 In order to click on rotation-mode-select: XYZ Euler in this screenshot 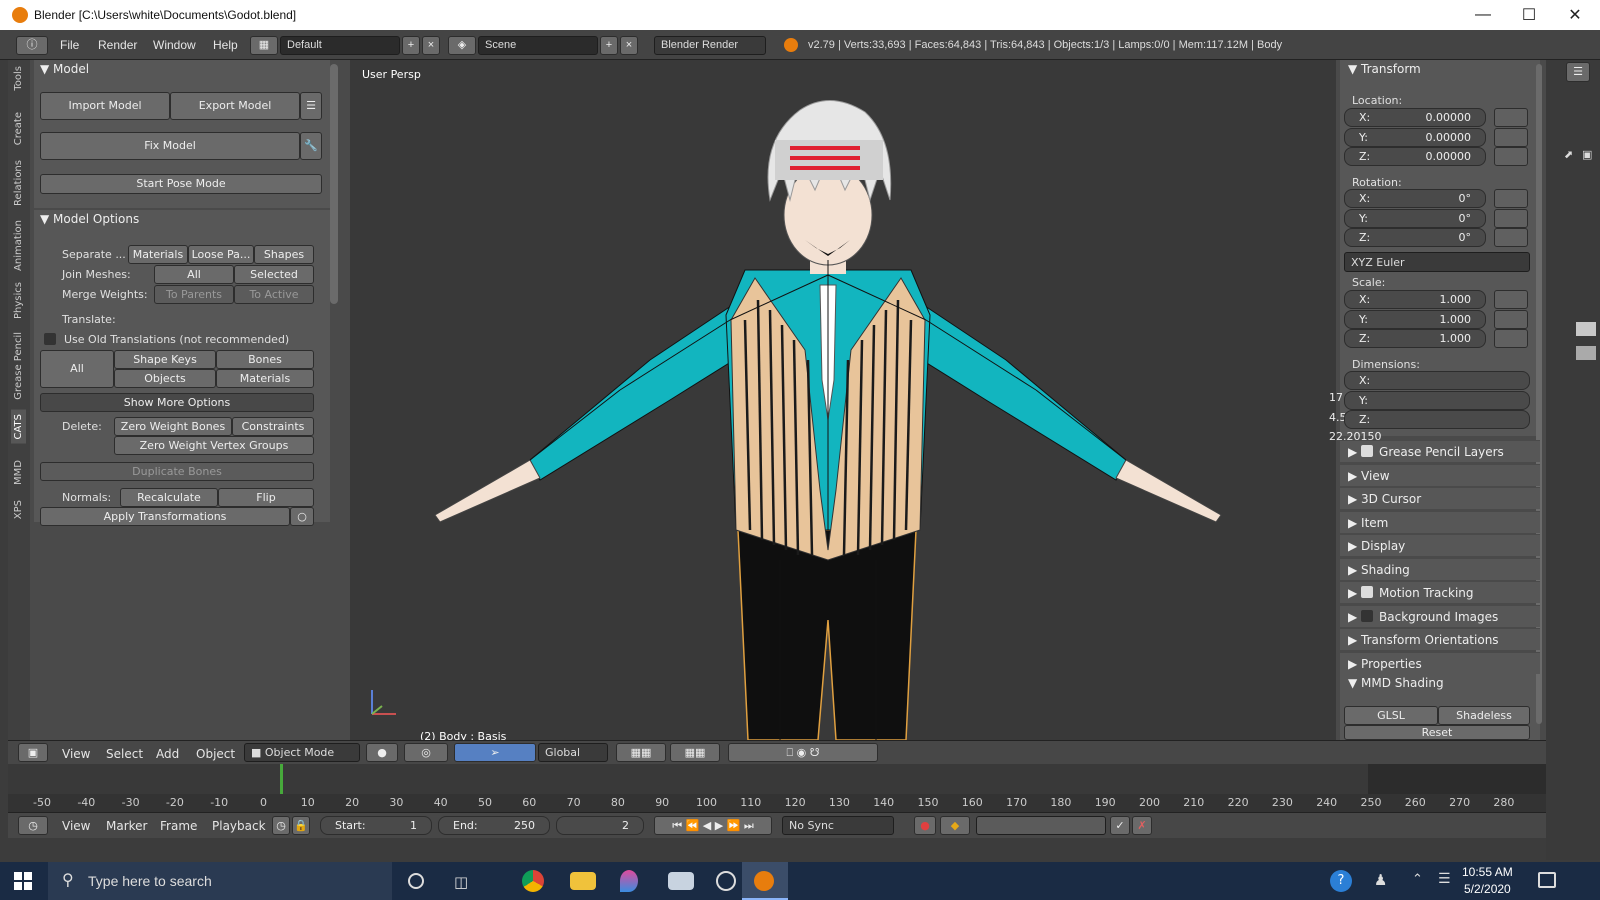, I will do `click(1437, 262)`.